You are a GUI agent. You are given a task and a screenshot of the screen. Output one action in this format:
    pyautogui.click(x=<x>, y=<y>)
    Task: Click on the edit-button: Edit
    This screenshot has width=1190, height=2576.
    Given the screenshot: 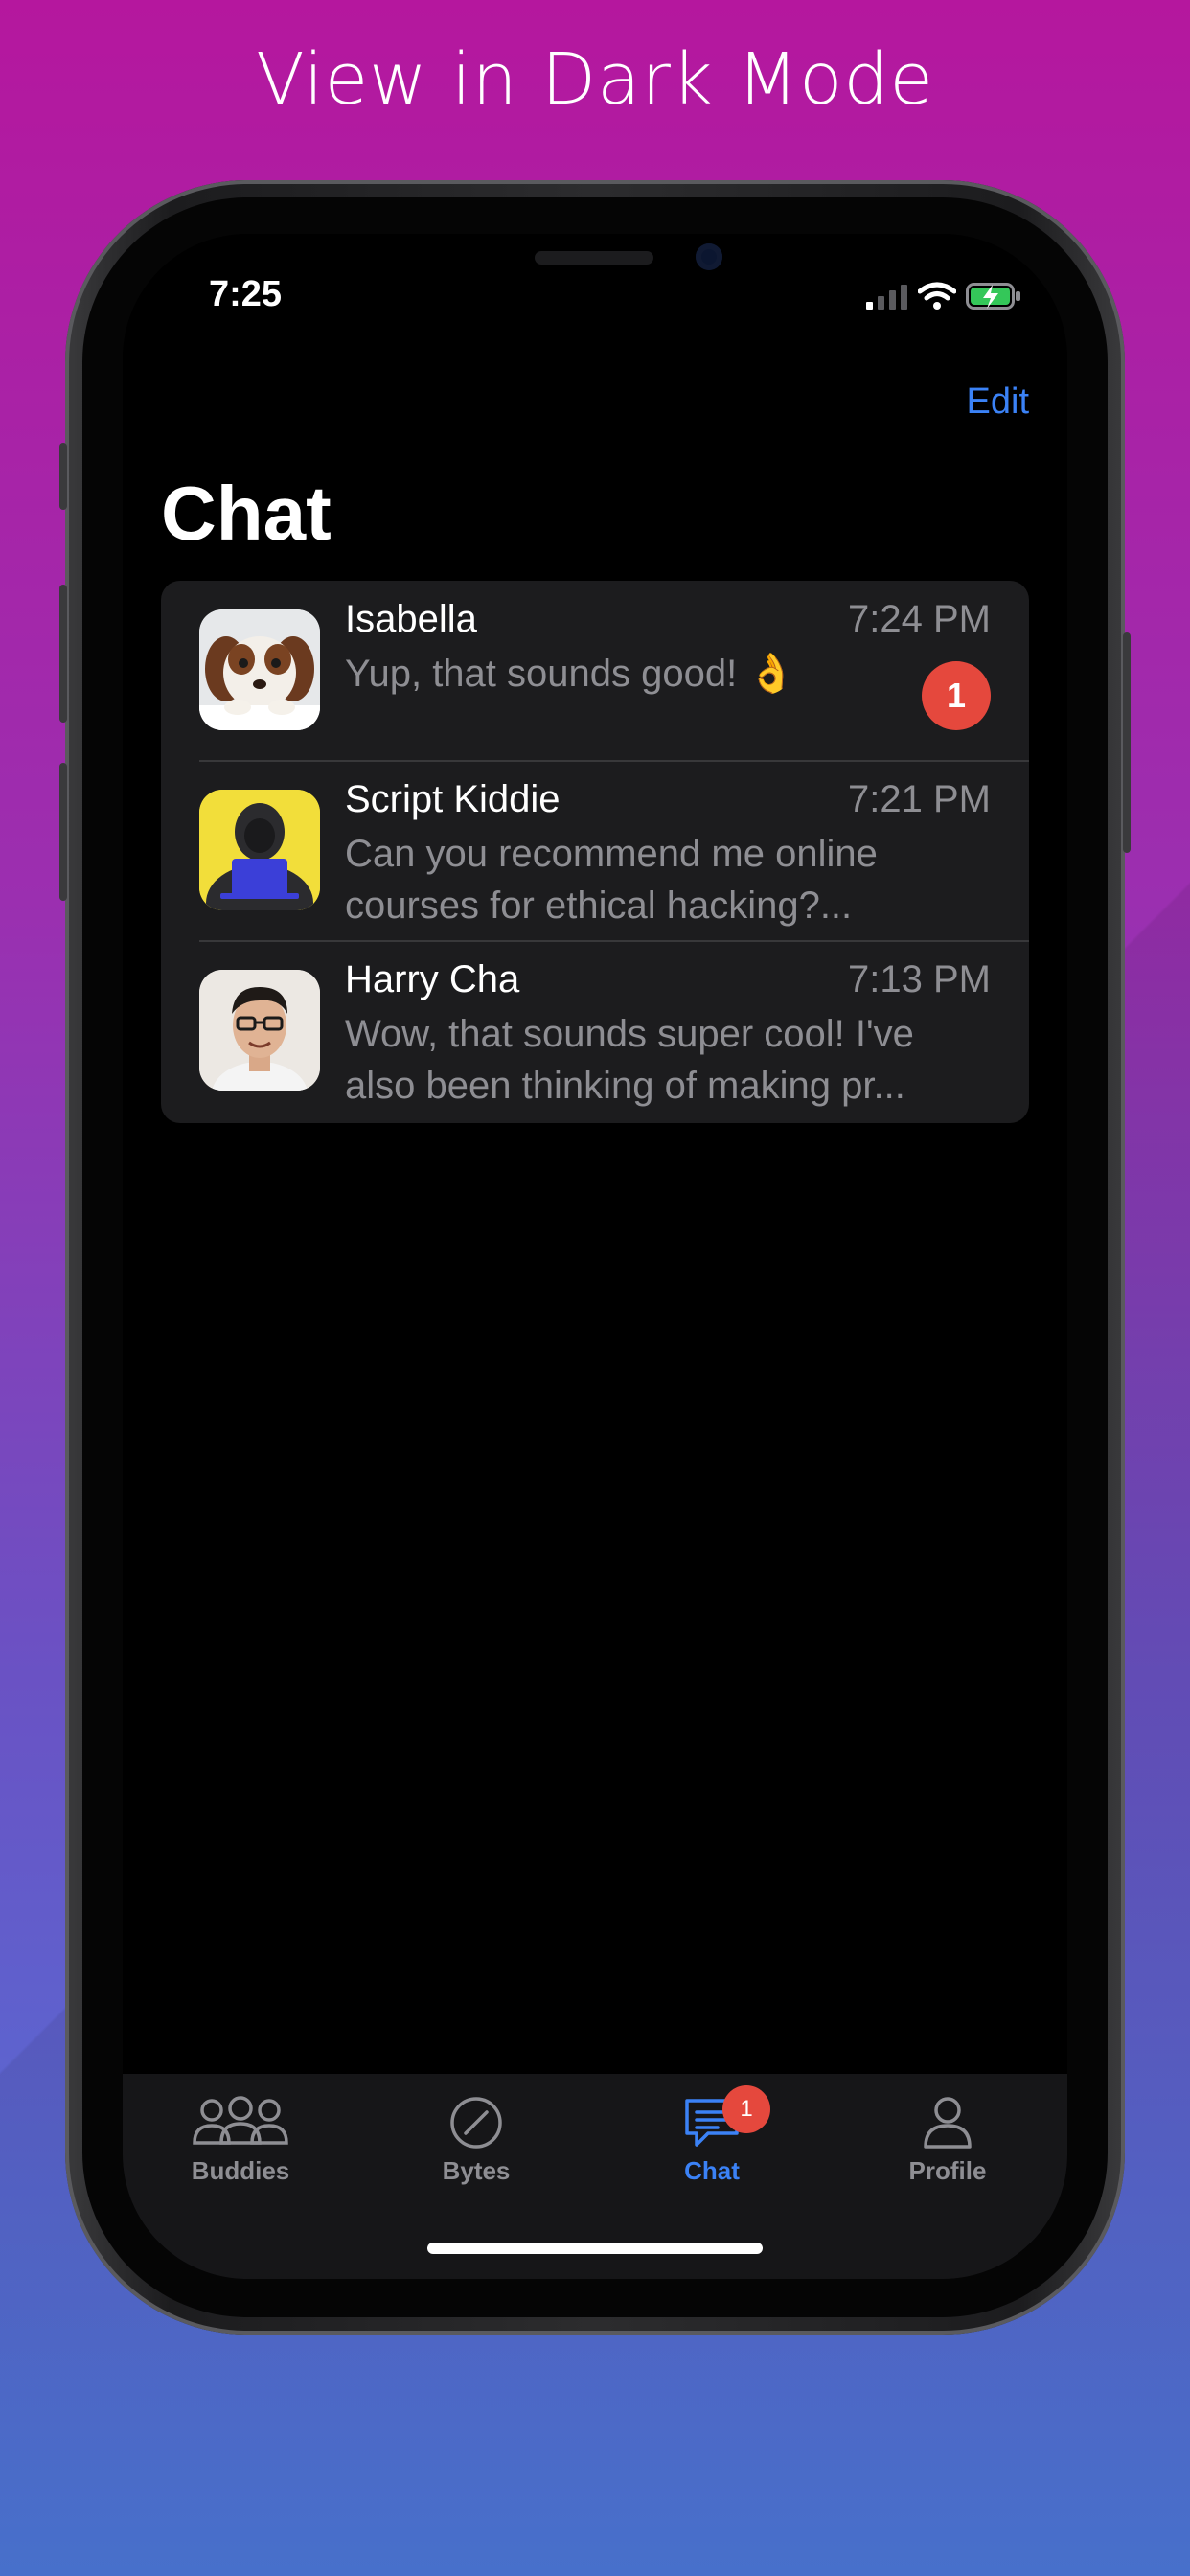 What is the action you would take?
    pyautogui.click(x=998, y=402)
    